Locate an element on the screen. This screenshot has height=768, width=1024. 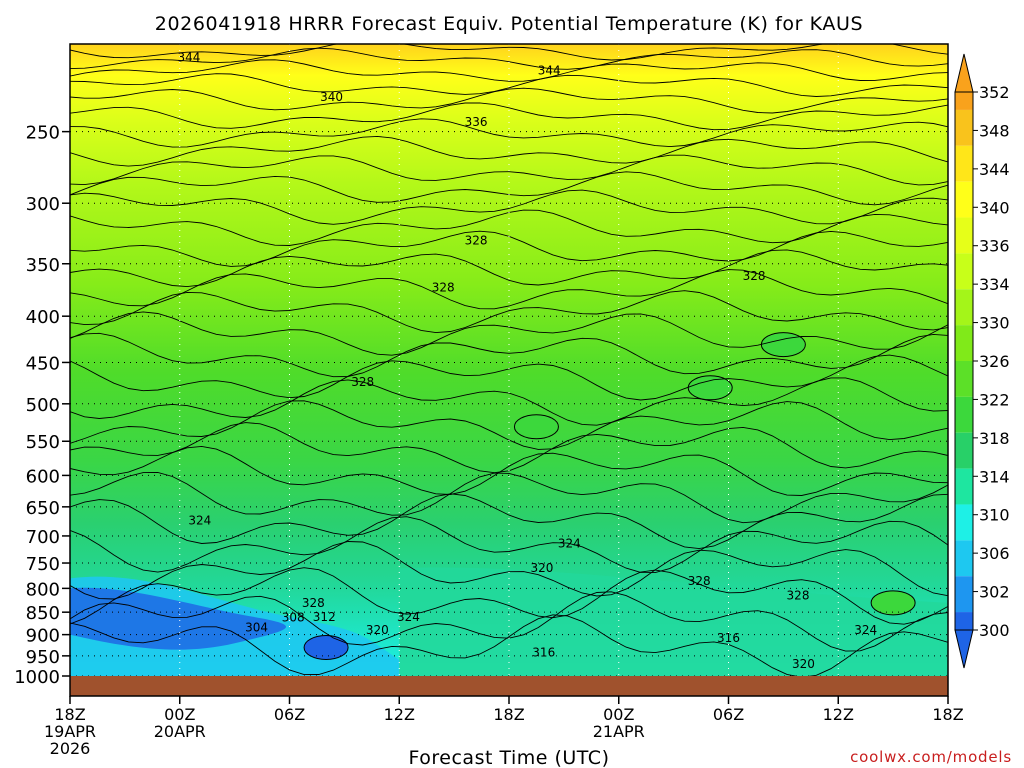
colorbar-label: 318 is located at coordinates (994, 438).